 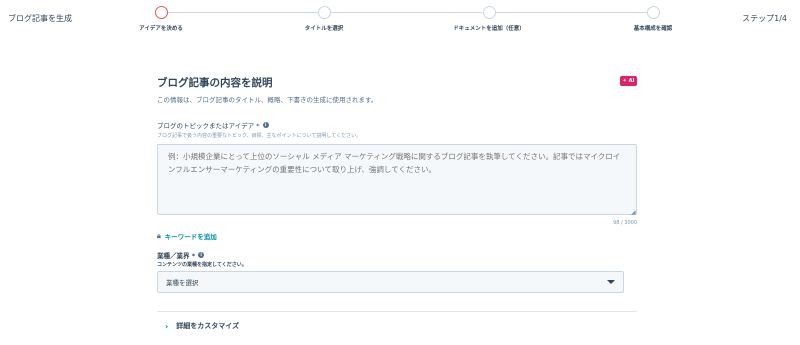 What do you see at coordinates (611, 282) in the screenshot?
I see `caret-down-icon` at bounding box center [611, 282].